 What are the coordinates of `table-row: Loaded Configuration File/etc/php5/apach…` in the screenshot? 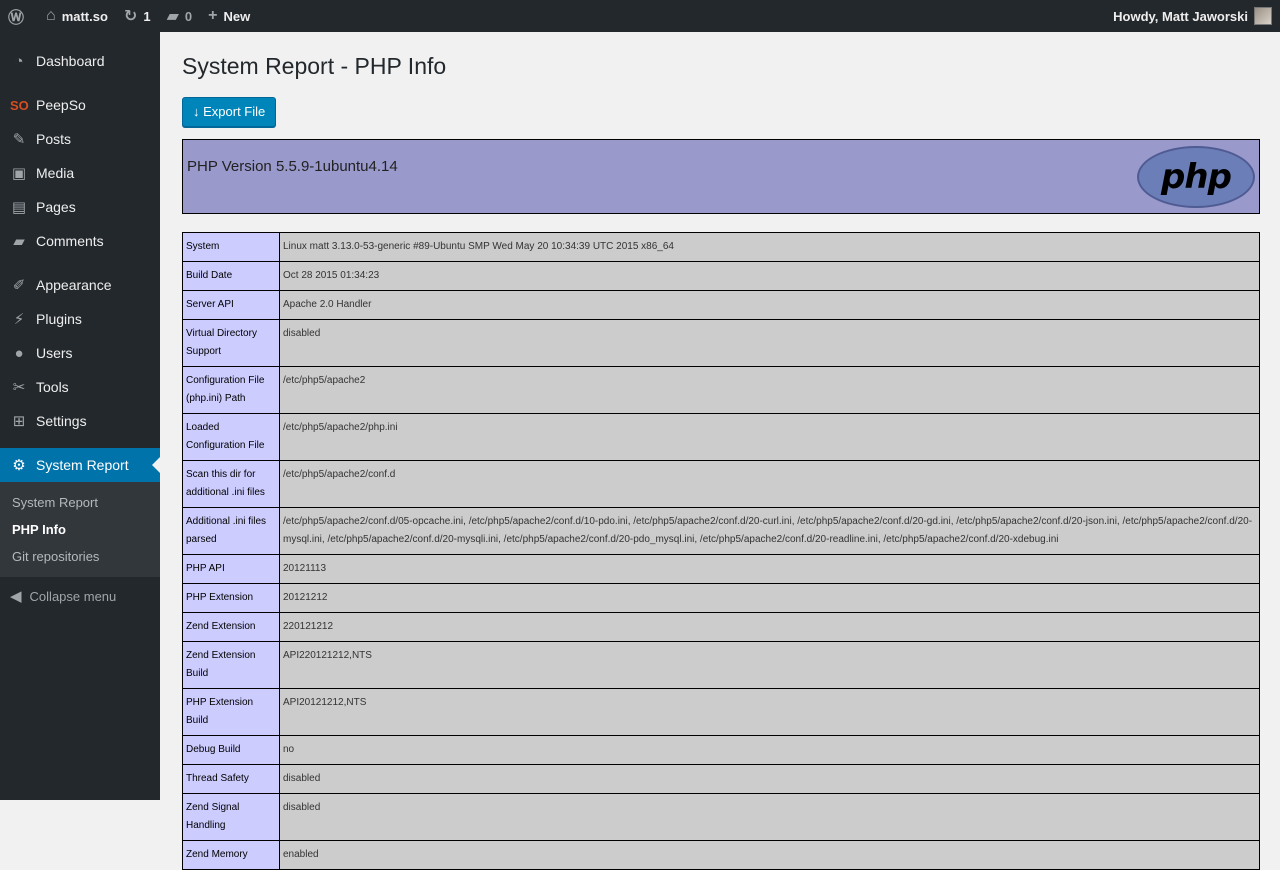 It's located at (721, 437).